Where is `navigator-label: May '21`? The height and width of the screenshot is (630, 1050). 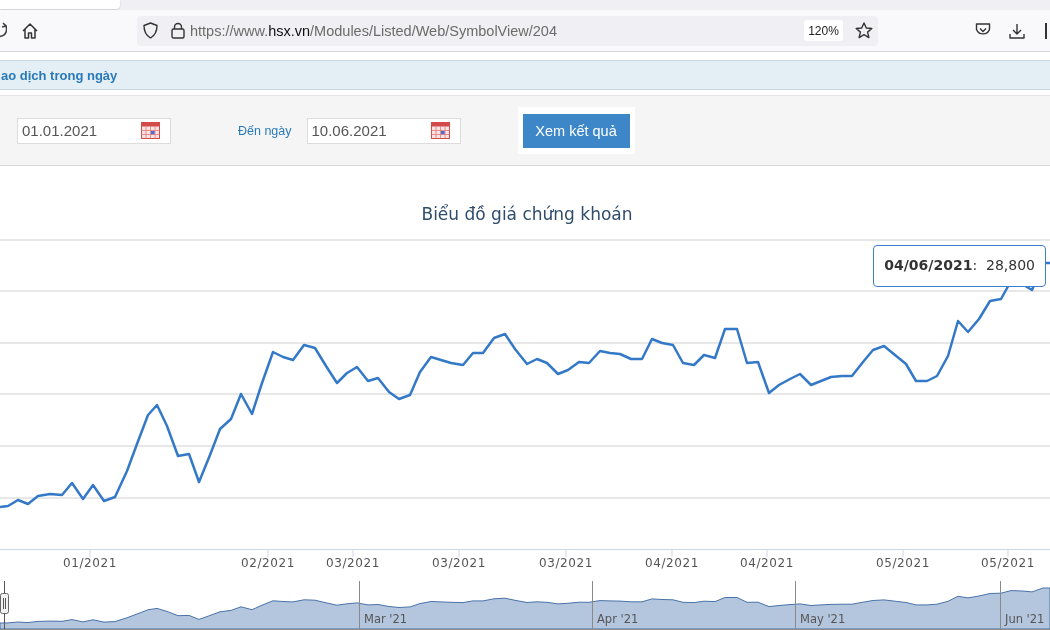
navigator-label: May '21 is located at coordinates (823, 619).